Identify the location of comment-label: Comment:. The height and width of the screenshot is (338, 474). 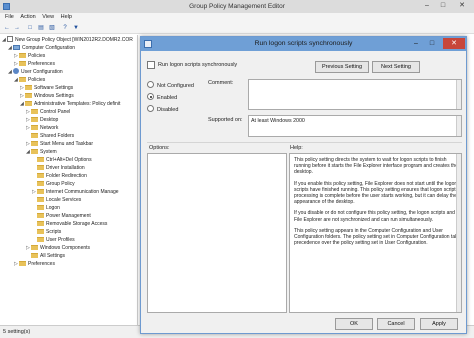
(221, 83).